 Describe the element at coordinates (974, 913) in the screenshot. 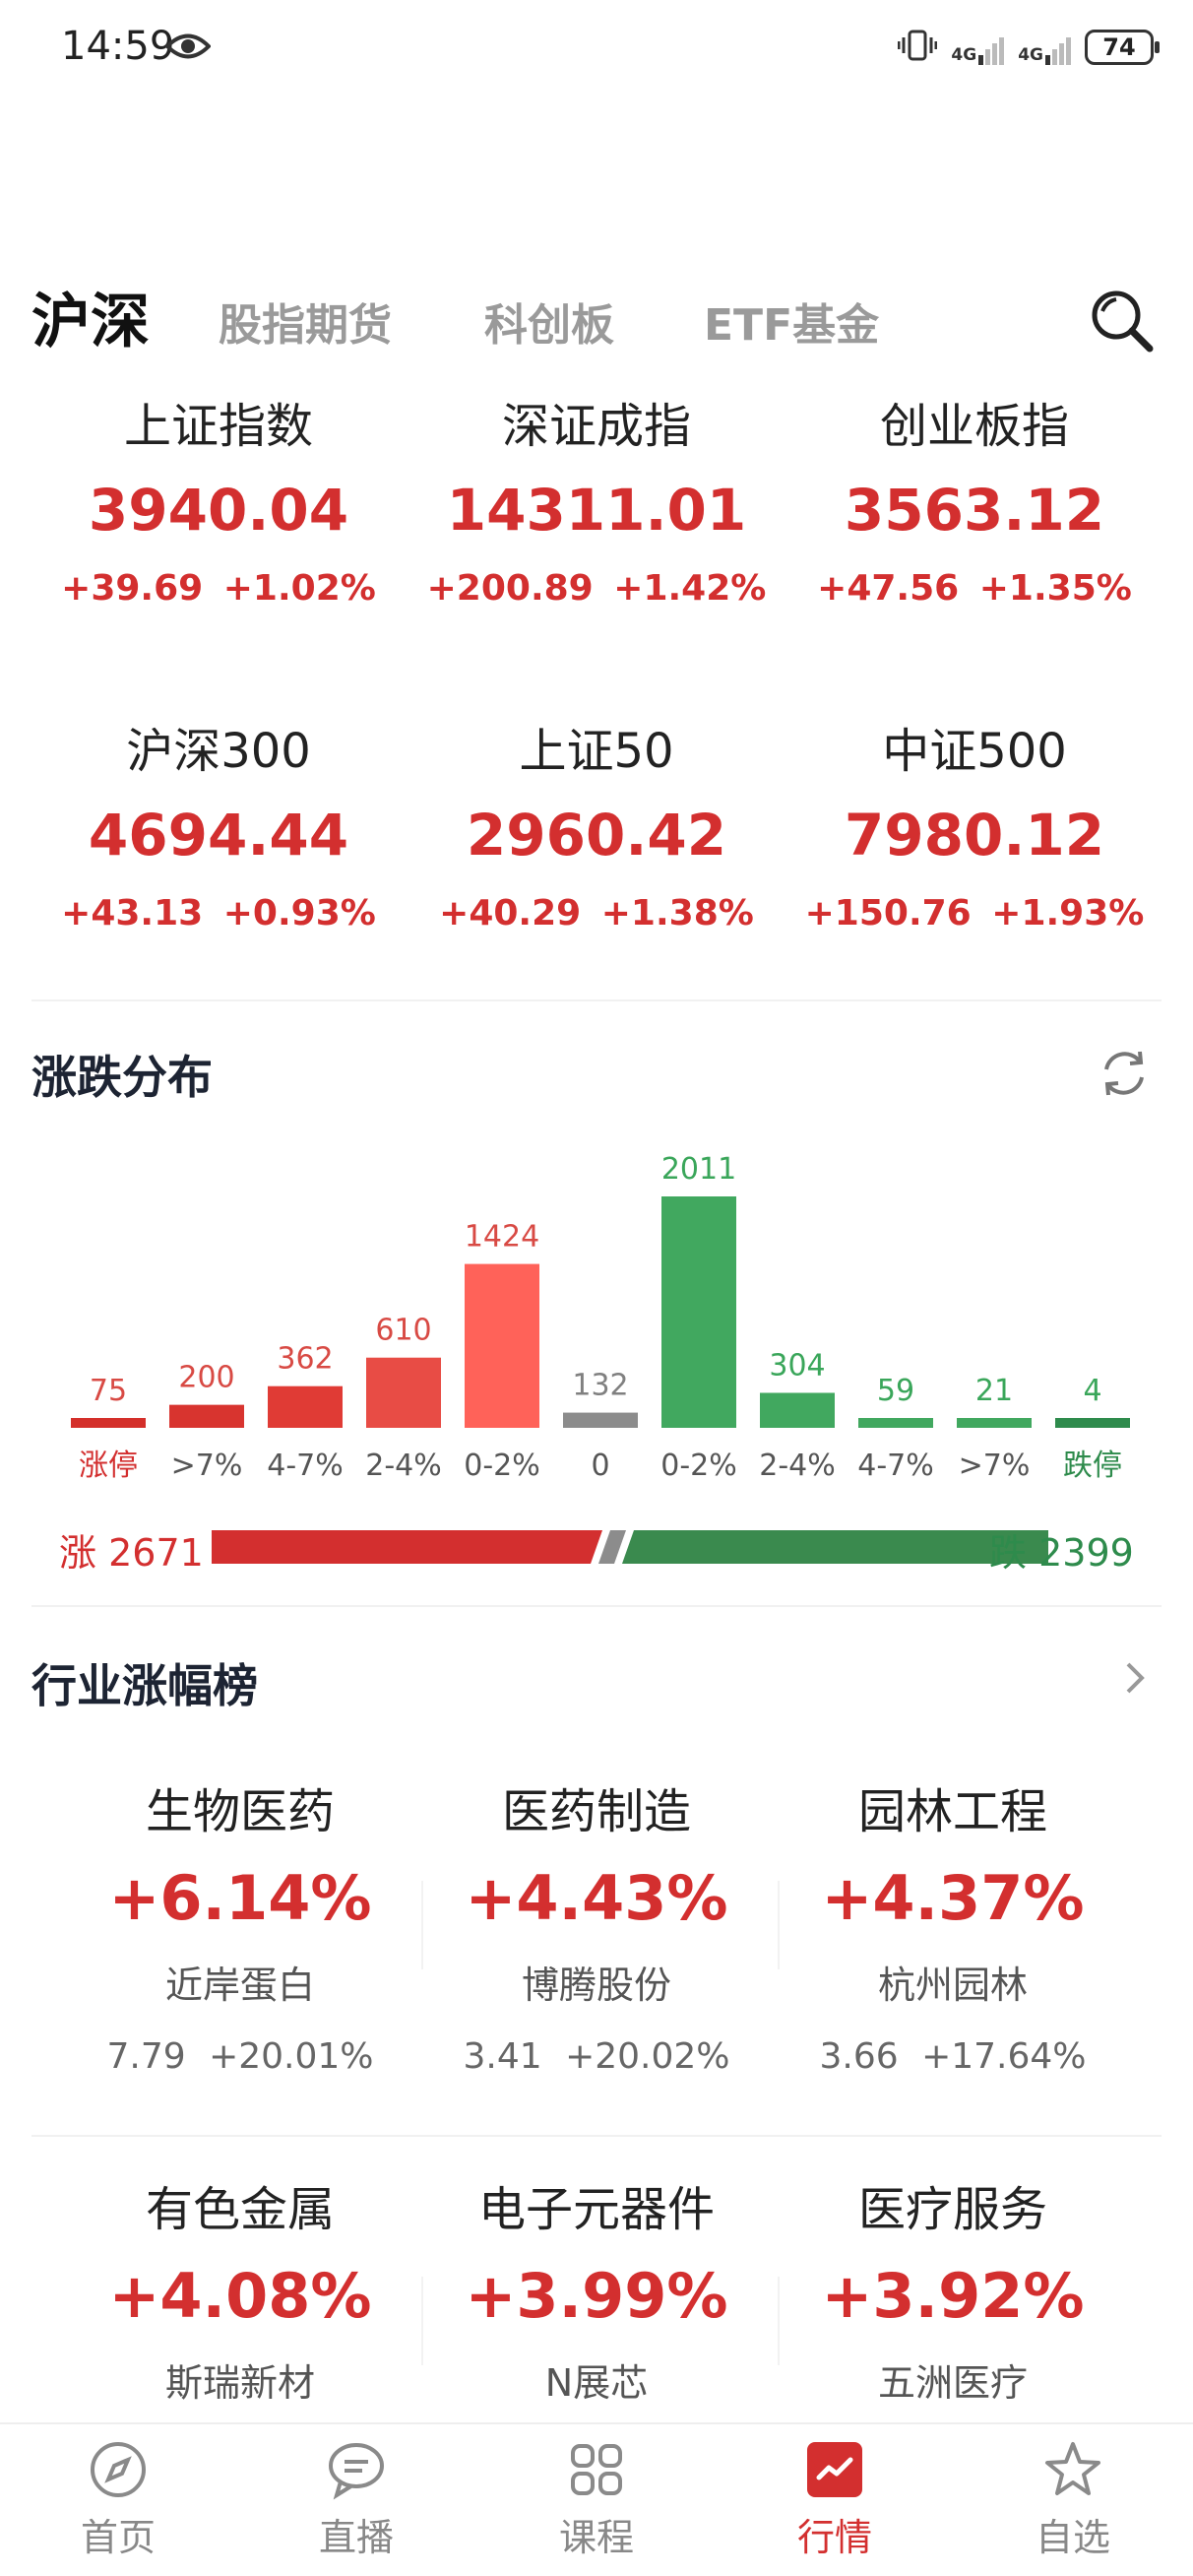

I see `index-change: +150.76 +1.93%` at that location.